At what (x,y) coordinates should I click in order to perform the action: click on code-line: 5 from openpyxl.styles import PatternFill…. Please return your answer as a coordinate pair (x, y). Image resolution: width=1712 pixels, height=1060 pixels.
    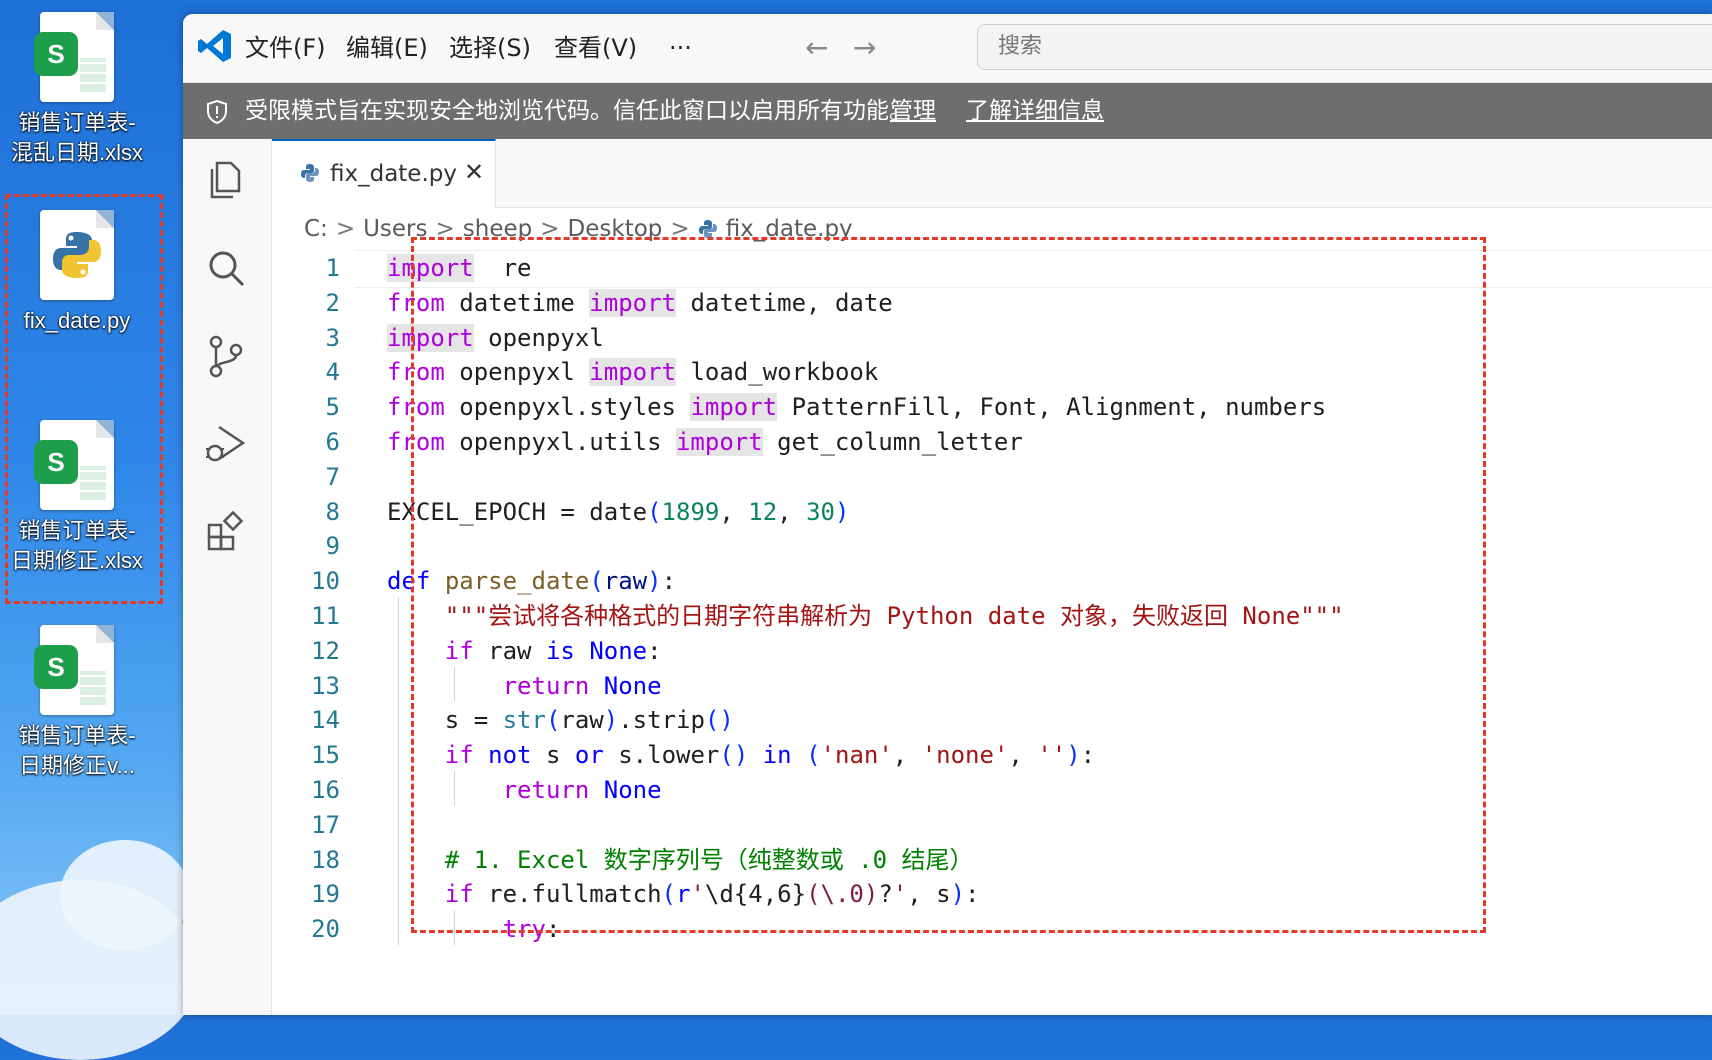
    Looking at the image, I should click on (992, 407).